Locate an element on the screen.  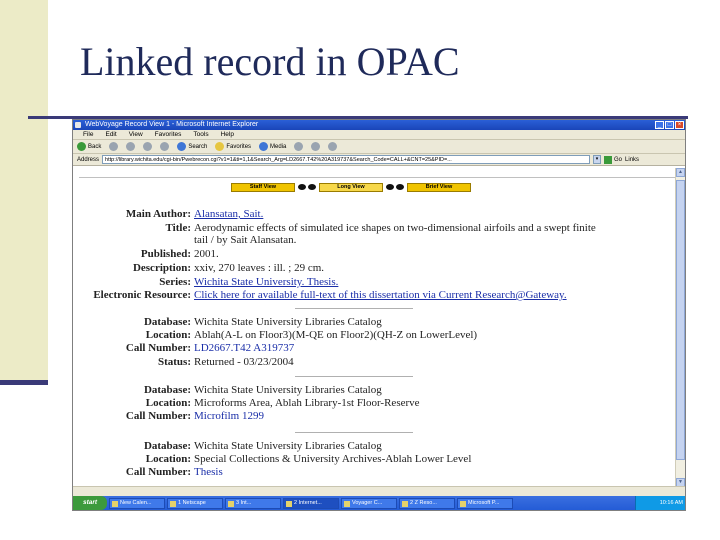
back-arrow-icon is located at coordinates (81, 146).